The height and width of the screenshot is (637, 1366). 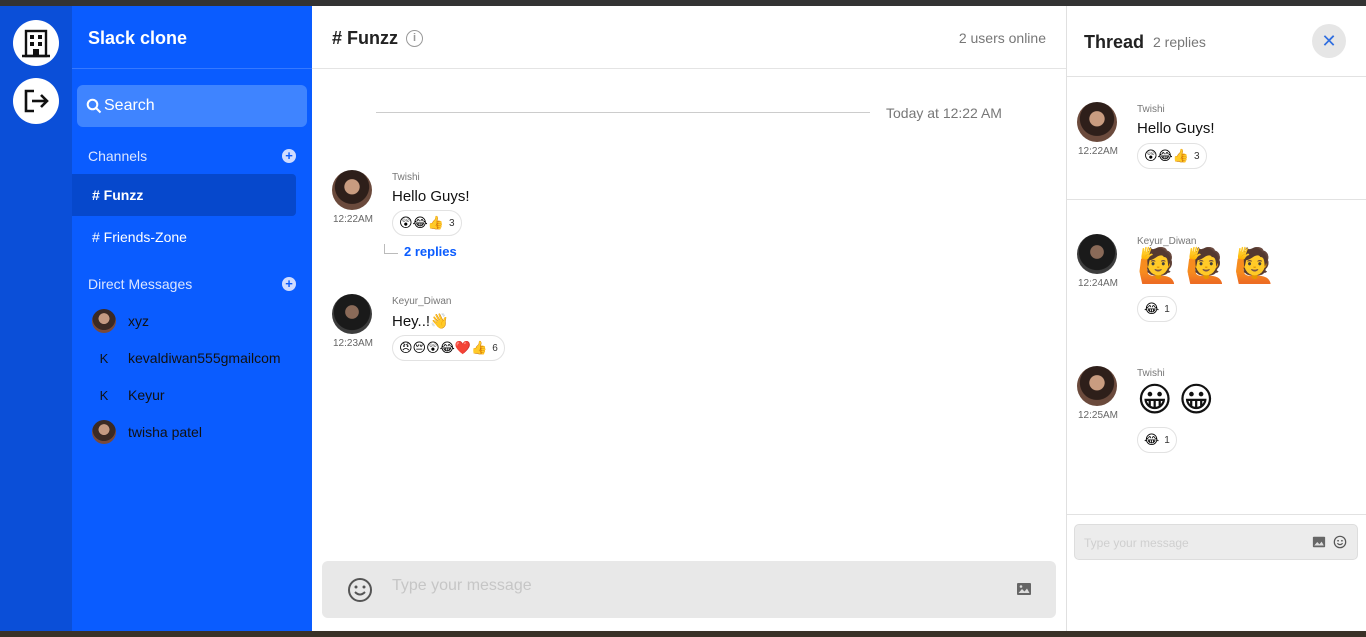 What do you see at coordinates (430, 251) in the screenshot?
I see `replies-label: 2 replies` at bounding box center [430, 251].